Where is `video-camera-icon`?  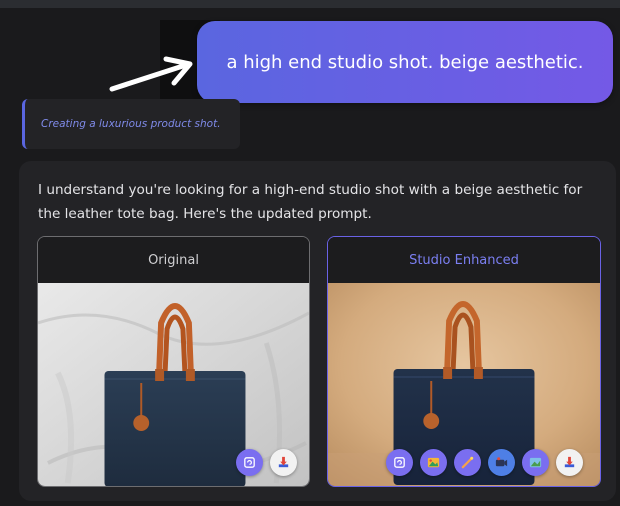 video-camera-icon is located at coordinates (501, 462).